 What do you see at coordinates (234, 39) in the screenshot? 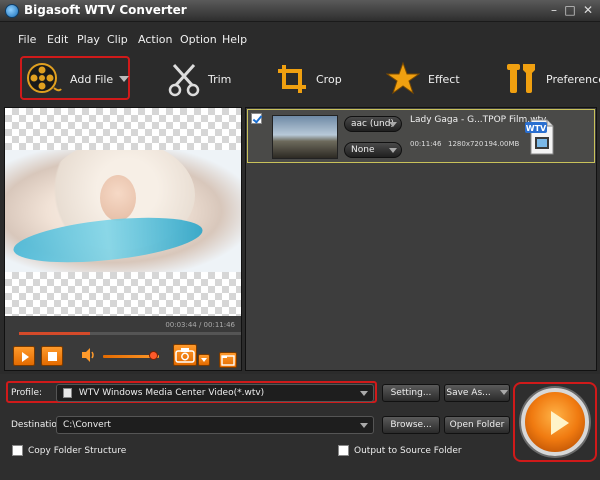
I see `menu-help: Help` at bounding box center [234, 39].